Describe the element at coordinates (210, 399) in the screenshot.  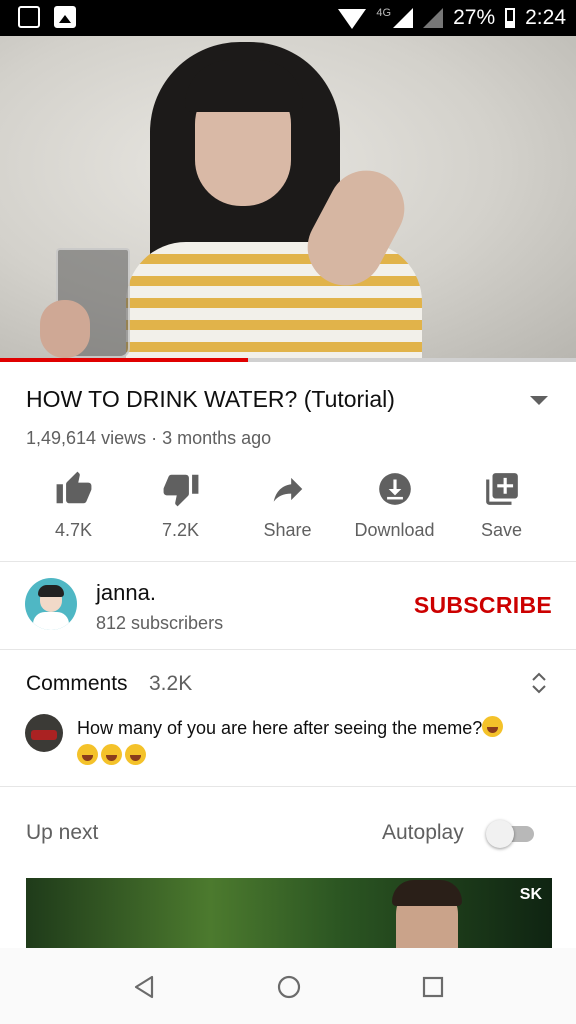
I see `video-title: HOW TO DRINK WATER? (Tutorial)` at that location.